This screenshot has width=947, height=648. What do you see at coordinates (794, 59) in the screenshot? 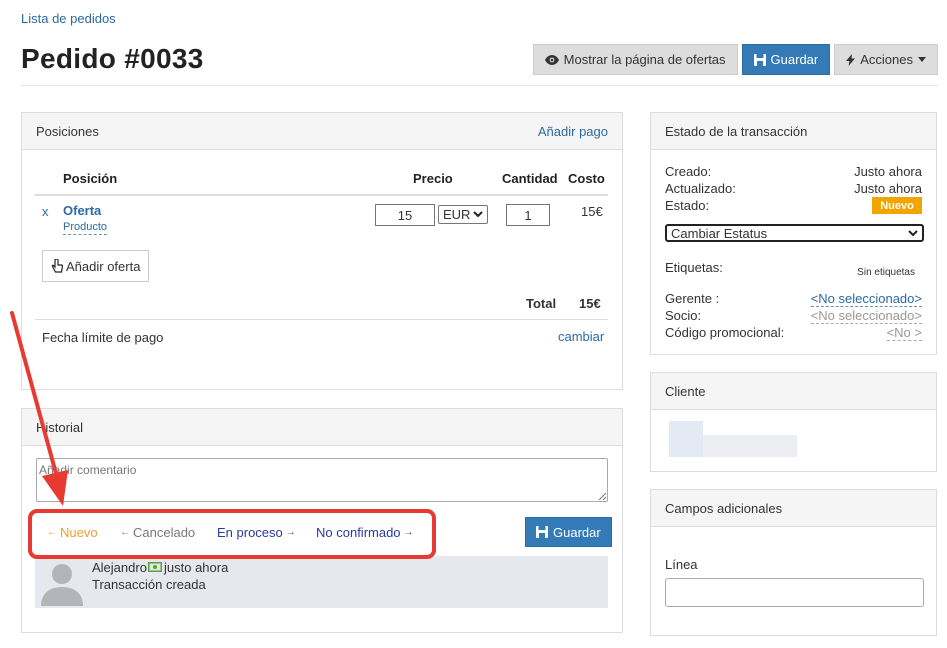
I see `save-label: Guardar` at bounding box center [794, 59].